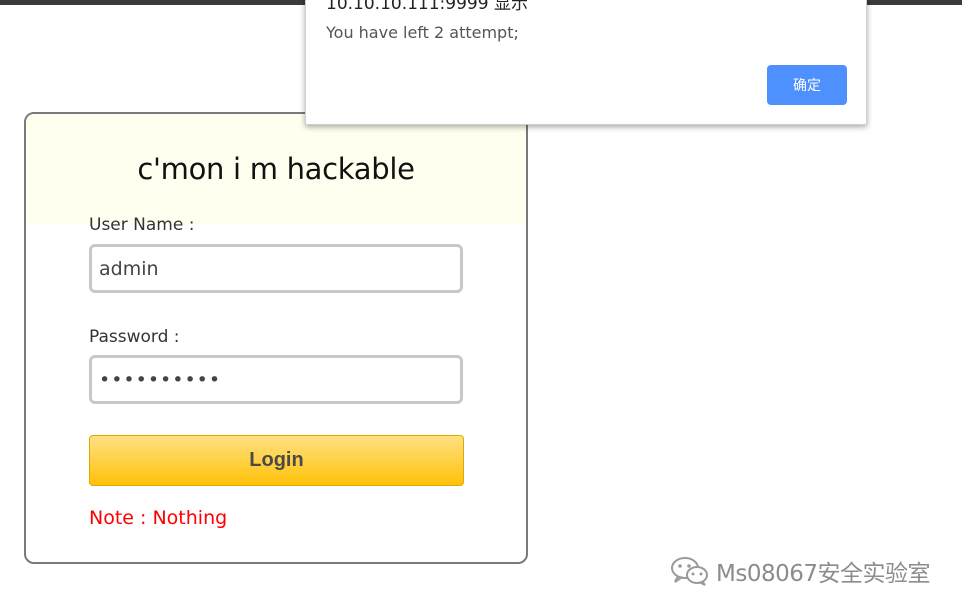  Describe the element at coordinates (823, 574) in the screenshot. I see `watermark-text: Ms08067安全实验室` at that location.